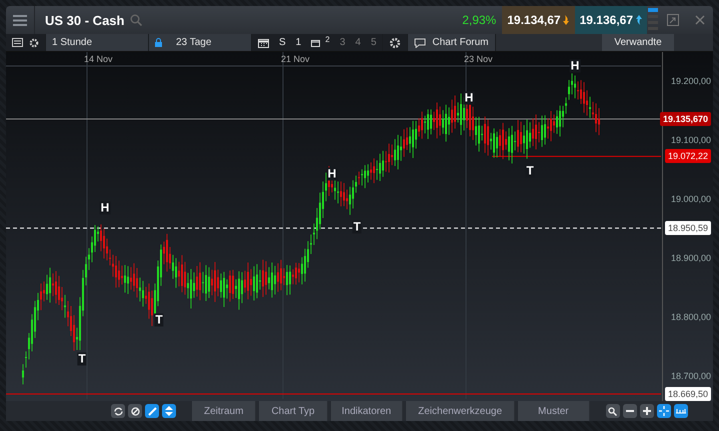 This screenshot has height=431, width=719. I want to click on interval-selector: 1 Stunde, so click(97, 42).